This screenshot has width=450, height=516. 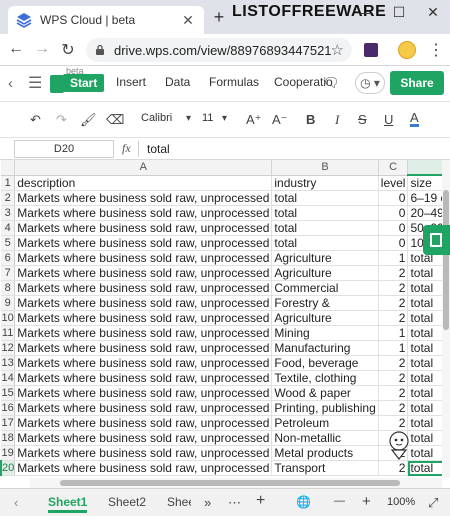 I want to click on row-header: 5, so click(x=8, y=243).